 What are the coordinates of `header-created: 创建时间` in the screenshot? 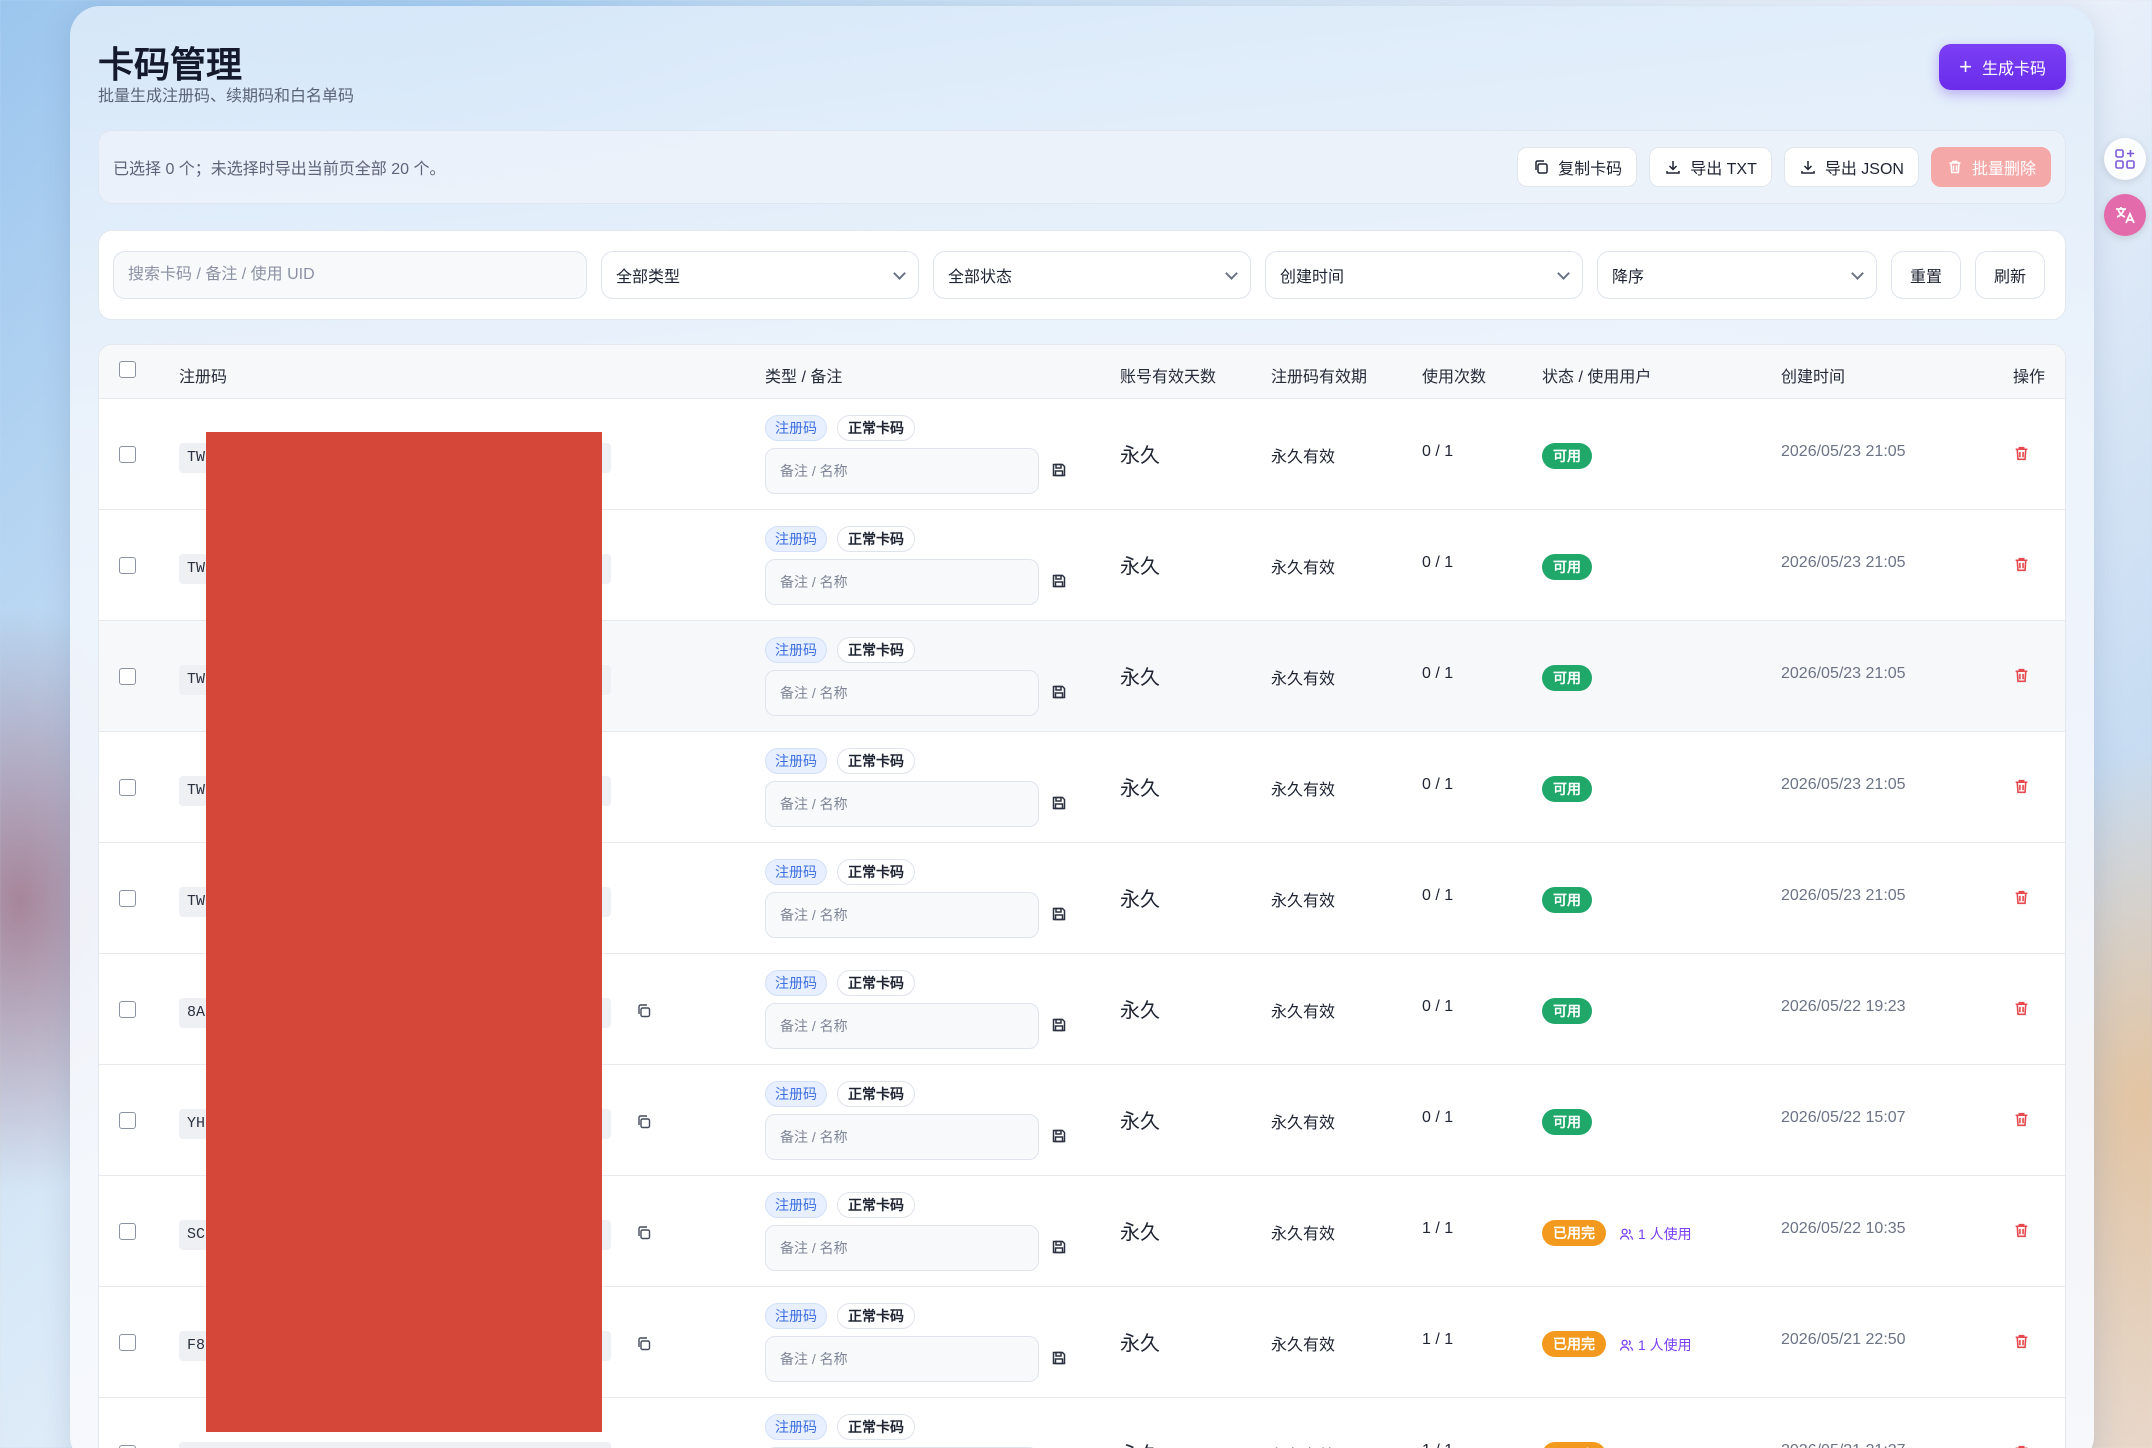 It's located at (1813, 377).